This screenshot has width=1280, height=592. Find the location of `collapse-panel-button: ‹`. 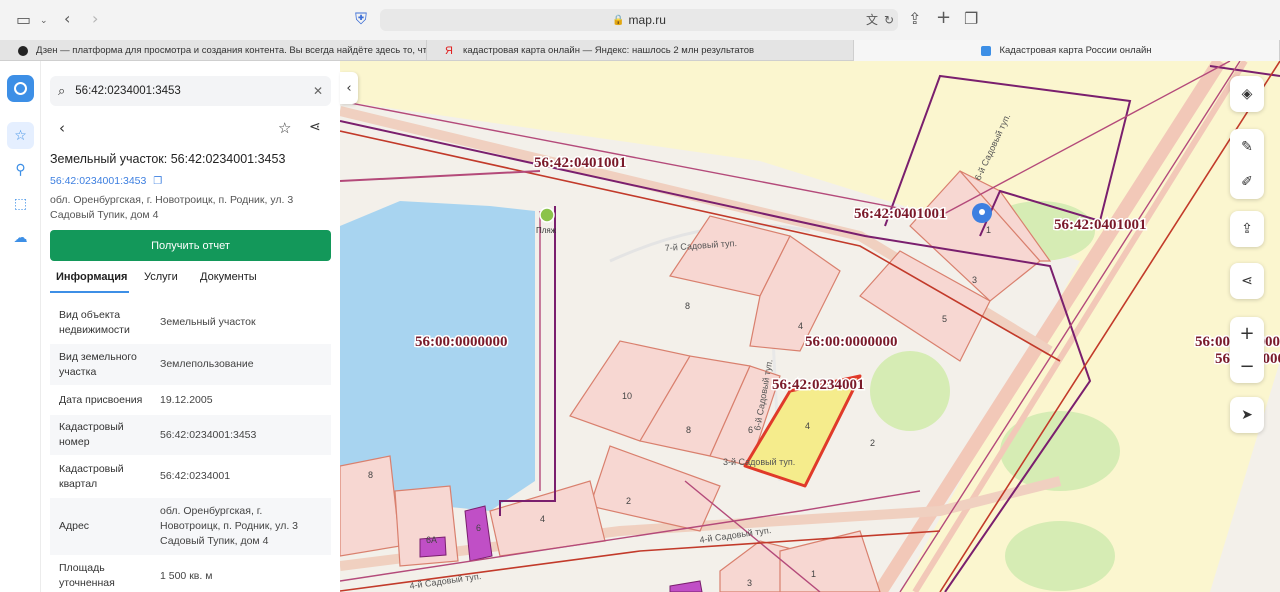

collapse-panel-button: ‹ is located at coordinates (349, 88).